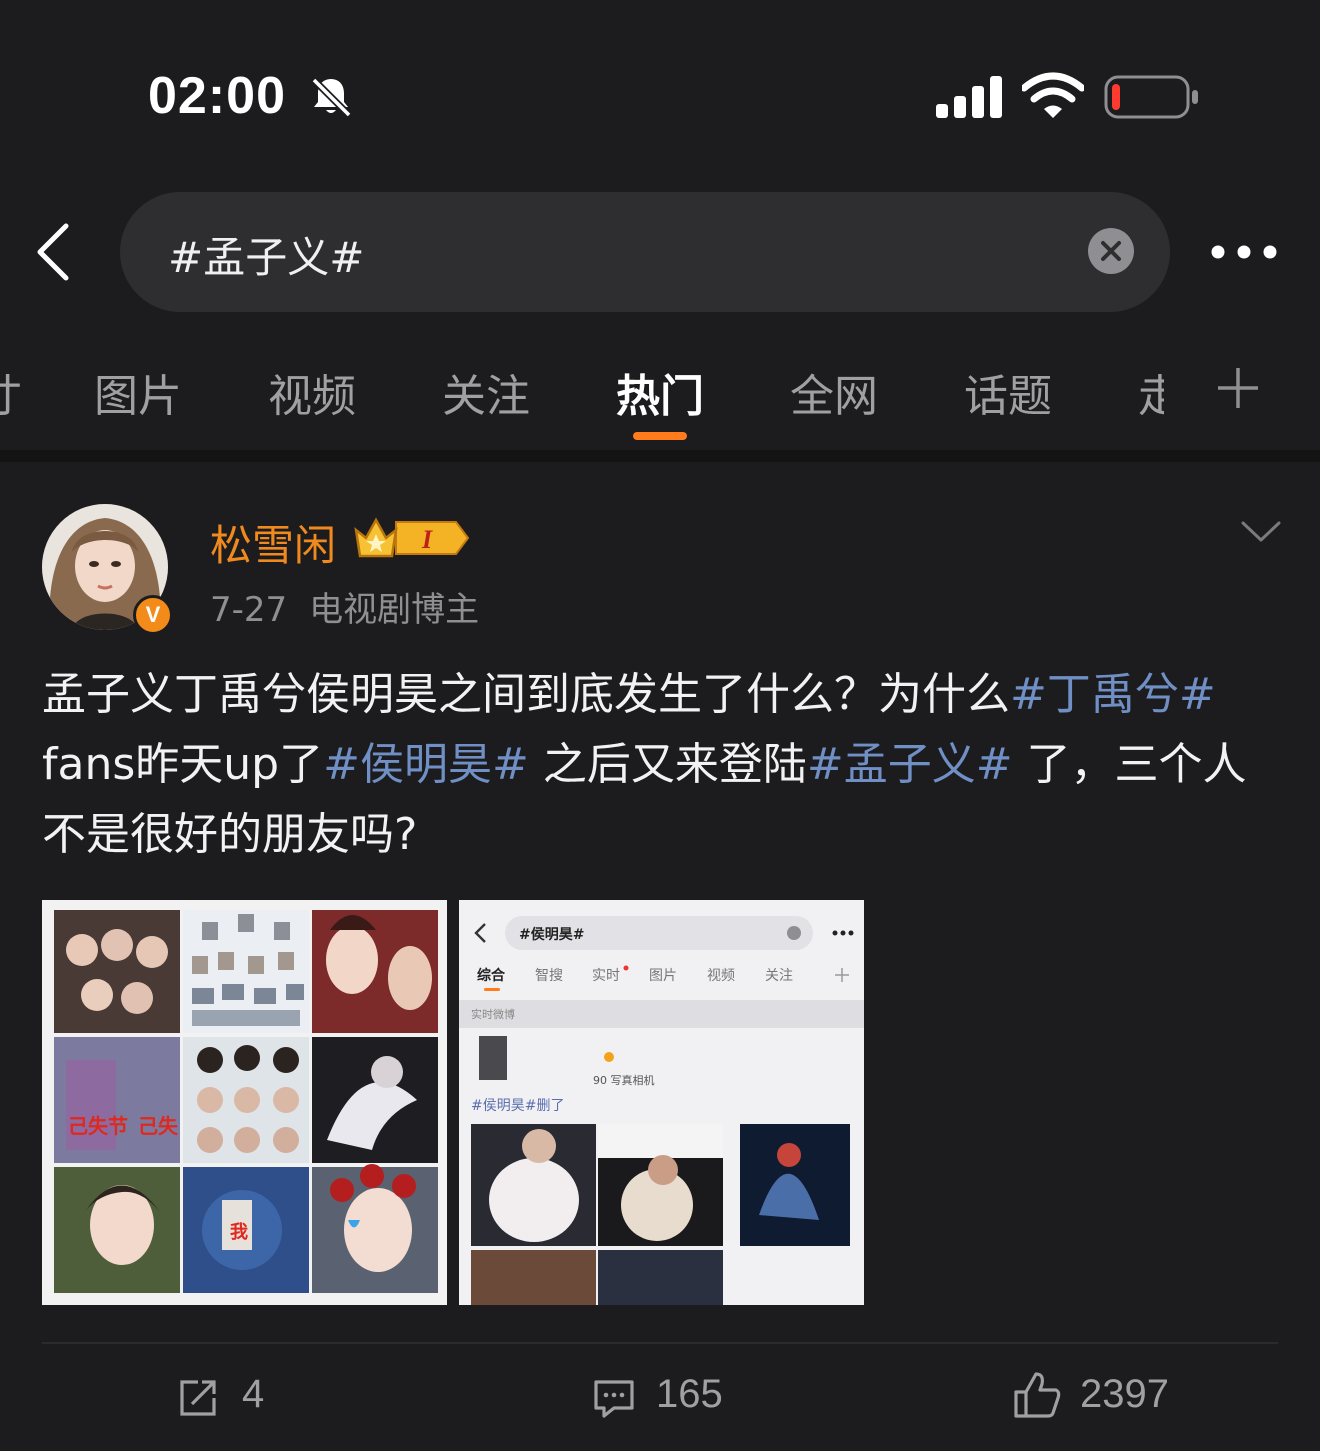 This screenshot has height=1451, width=1320. What do you see at coordinates (53, 252) in the screenshot?
I see `back-arrow-icon` at bounding box center [53, 252].